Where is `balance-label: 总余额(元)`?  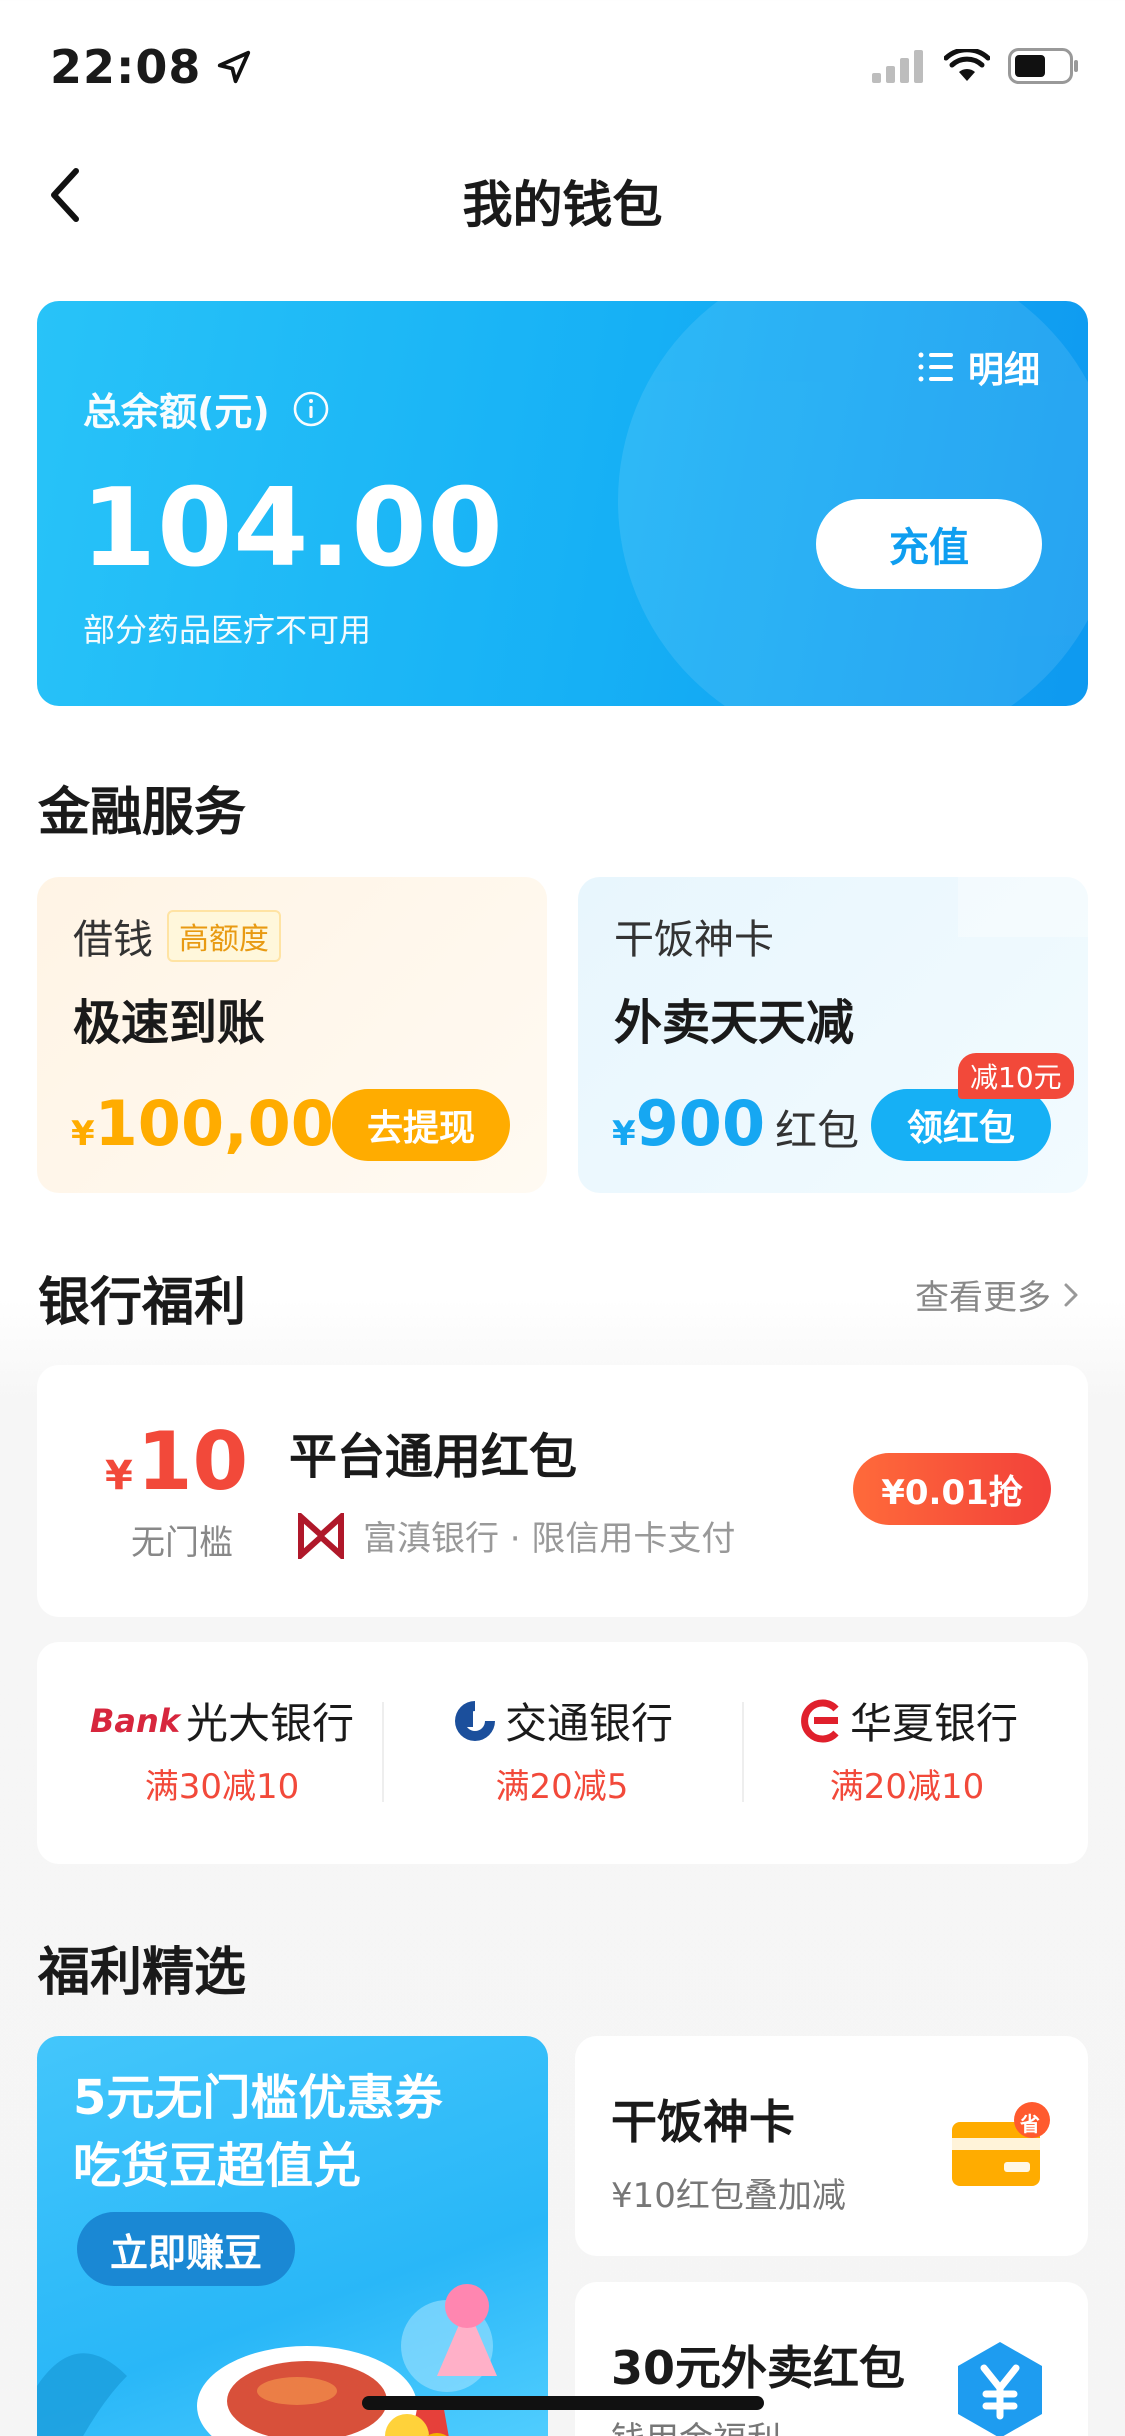
balance-label: 总余额(元) is located at coordinates (206, 408).